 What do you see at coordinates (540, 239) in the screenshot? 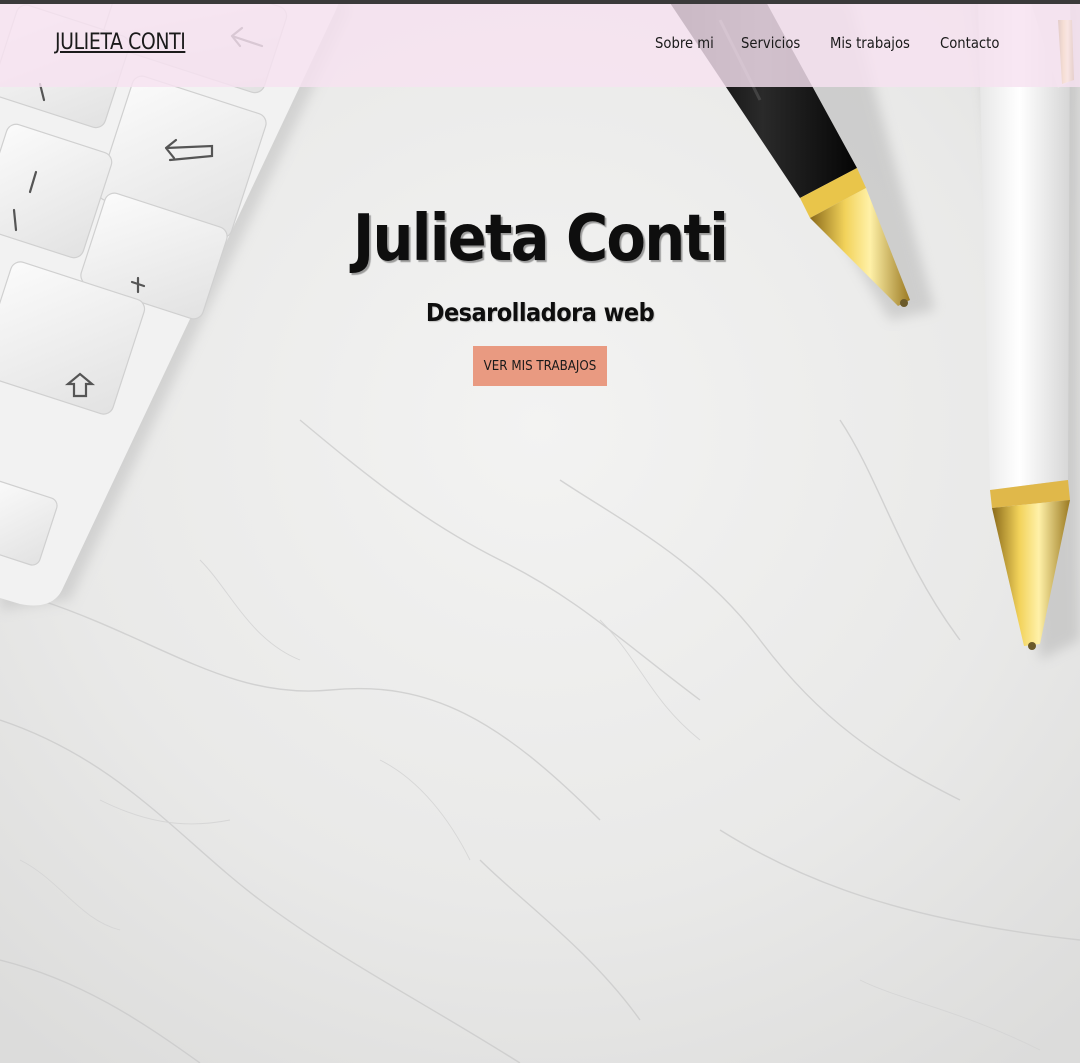
I see `hero-title: Julieta Conti` at bounding box center [540, 239].